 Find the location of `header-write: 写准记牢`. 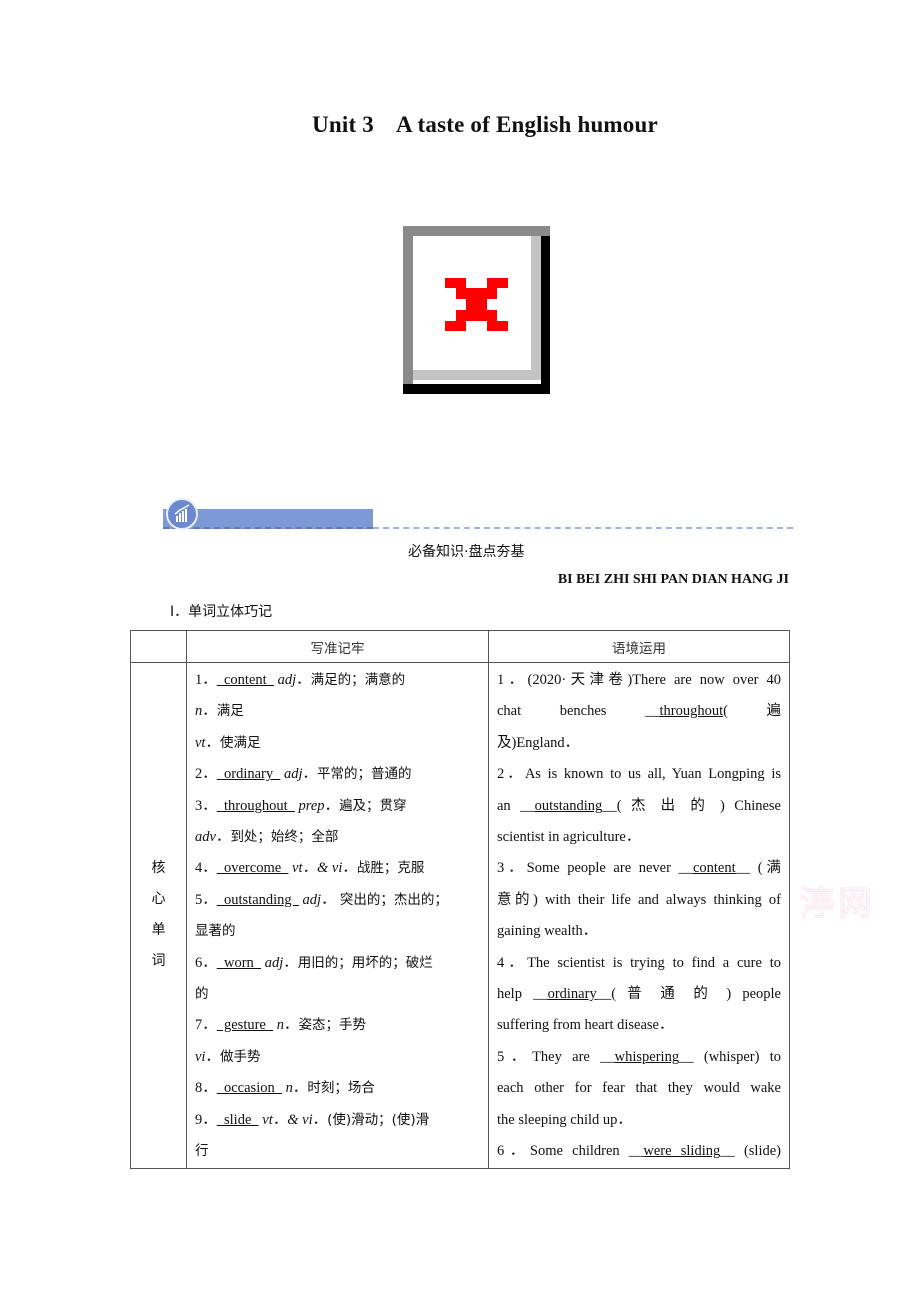

header-write: 写准记牢 is located at coordinates (337, 646).